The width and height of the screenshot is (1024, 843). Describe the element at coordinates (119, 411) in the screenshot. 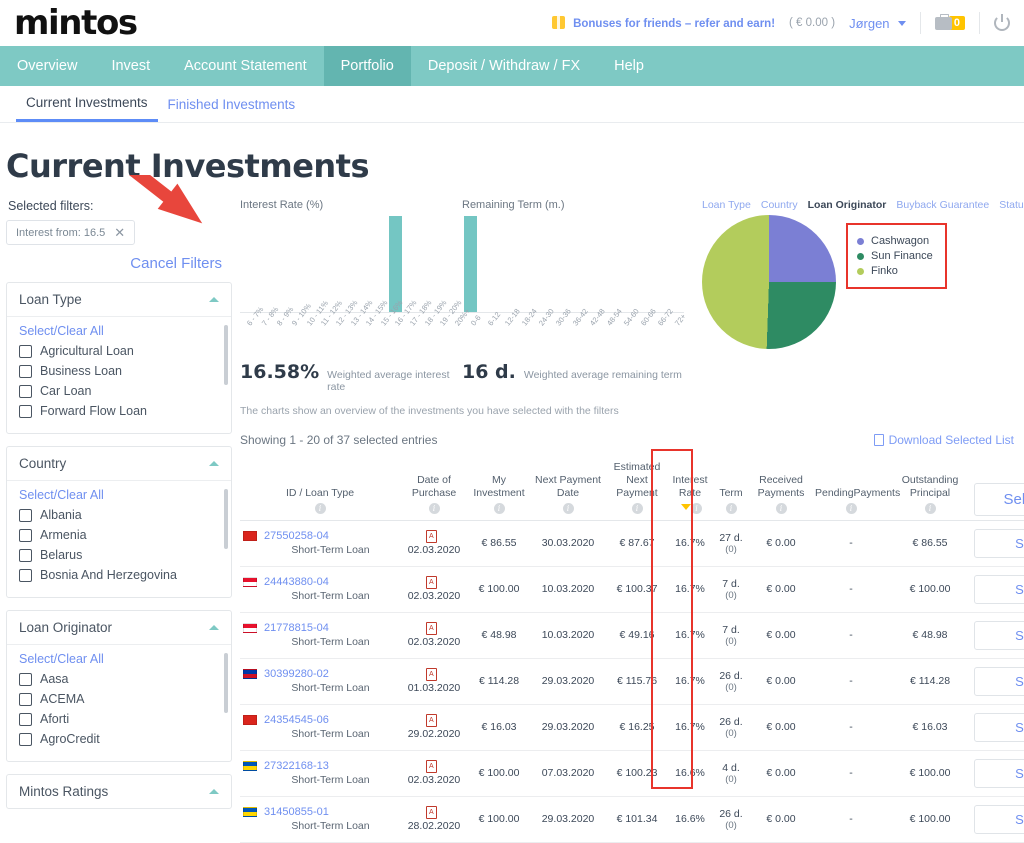

I see `checkbox-row: Forward Flow Loan` at that location.